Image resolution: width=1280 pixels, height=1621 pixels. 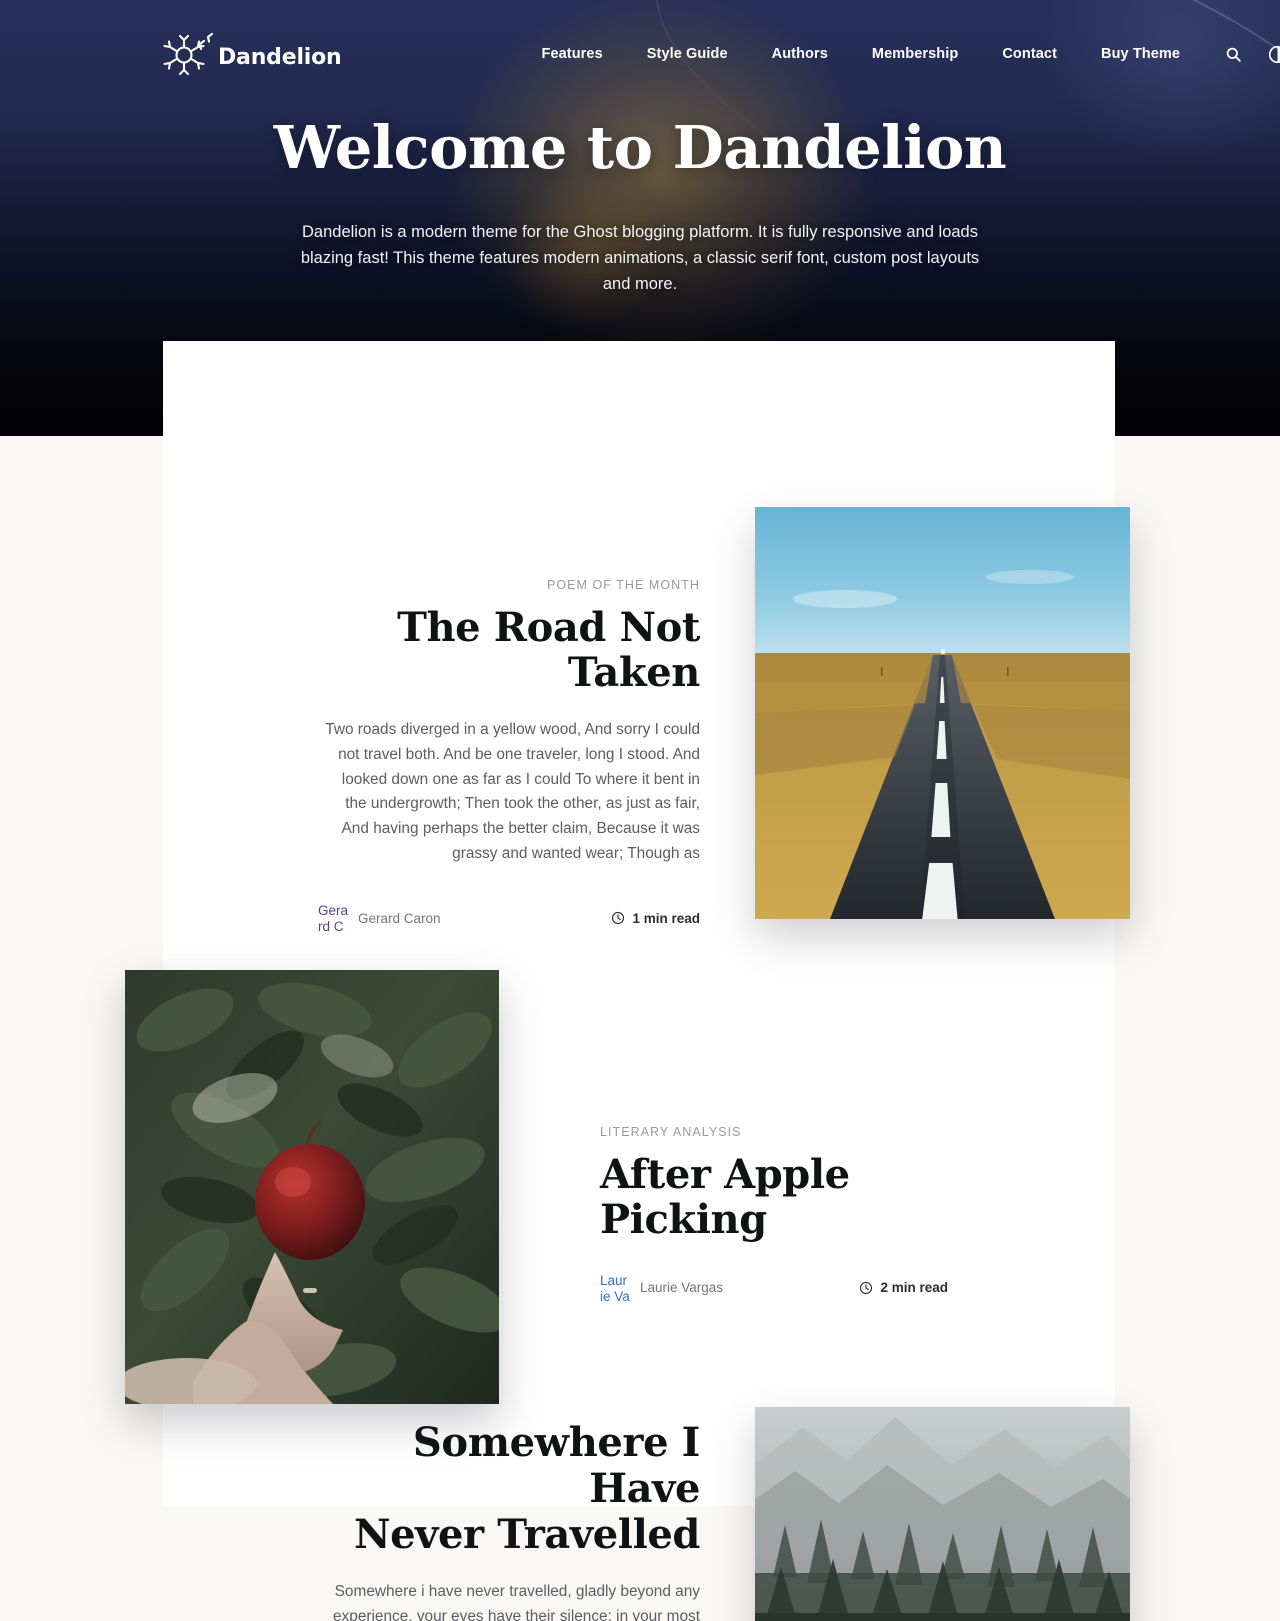 What do you see at coordinates (1140, 54) in the screenshot?
I see `nav-item-buy-theme: Buy Theme` at bounding box center [1140, 54].